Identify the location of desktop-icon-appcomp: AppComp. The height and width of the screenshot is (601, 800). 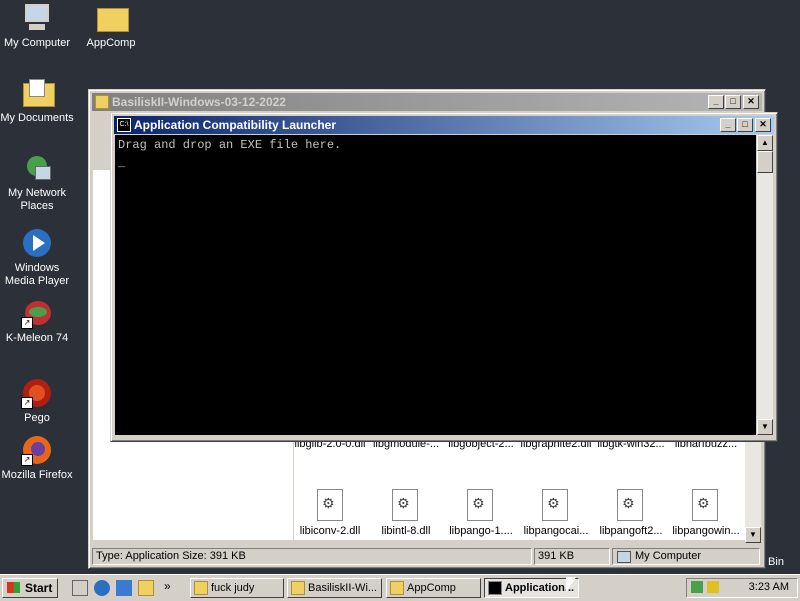
(111, 26).